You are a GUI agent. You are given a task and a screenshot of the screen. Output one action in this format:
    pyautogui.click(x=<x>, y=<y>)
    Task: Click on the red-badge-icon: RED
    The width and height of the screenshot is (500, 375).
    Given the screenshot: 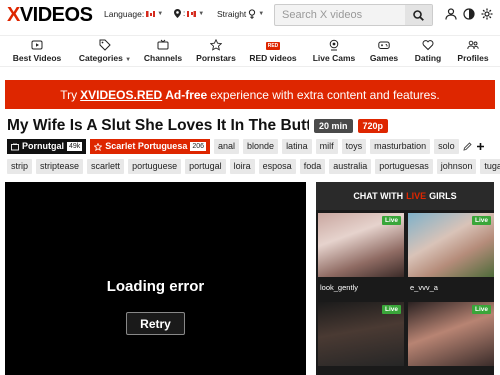 What is the action you would take?
    pyautogui.click(x=273, y=46)
    